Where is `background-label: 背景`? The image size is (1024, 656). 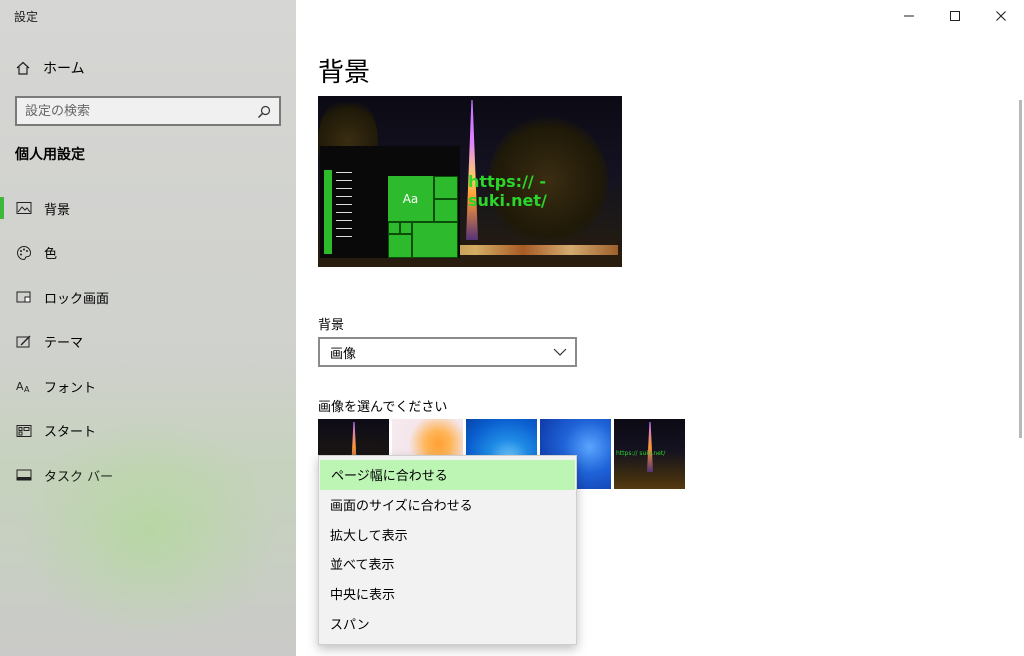
background-label: 背景 is located at coordinates (331, 325).